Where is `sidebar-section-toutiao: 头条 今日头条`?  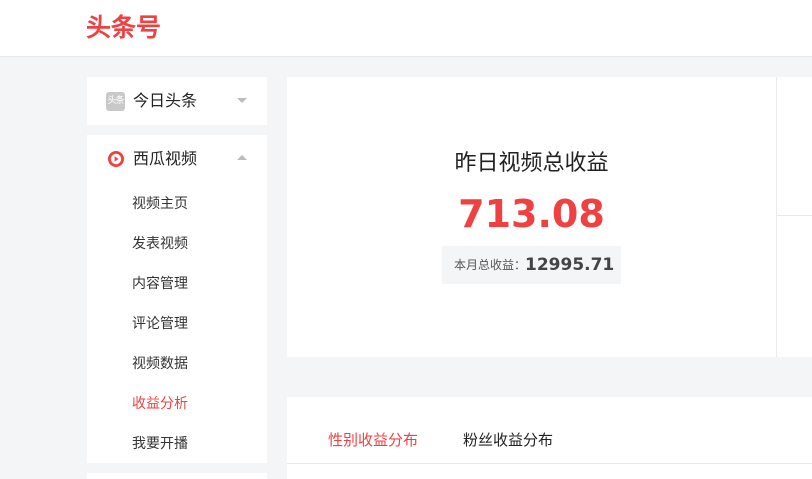
sidebar-section-toutiao: 头条 今日头条 is located at coordinates (177, 101).